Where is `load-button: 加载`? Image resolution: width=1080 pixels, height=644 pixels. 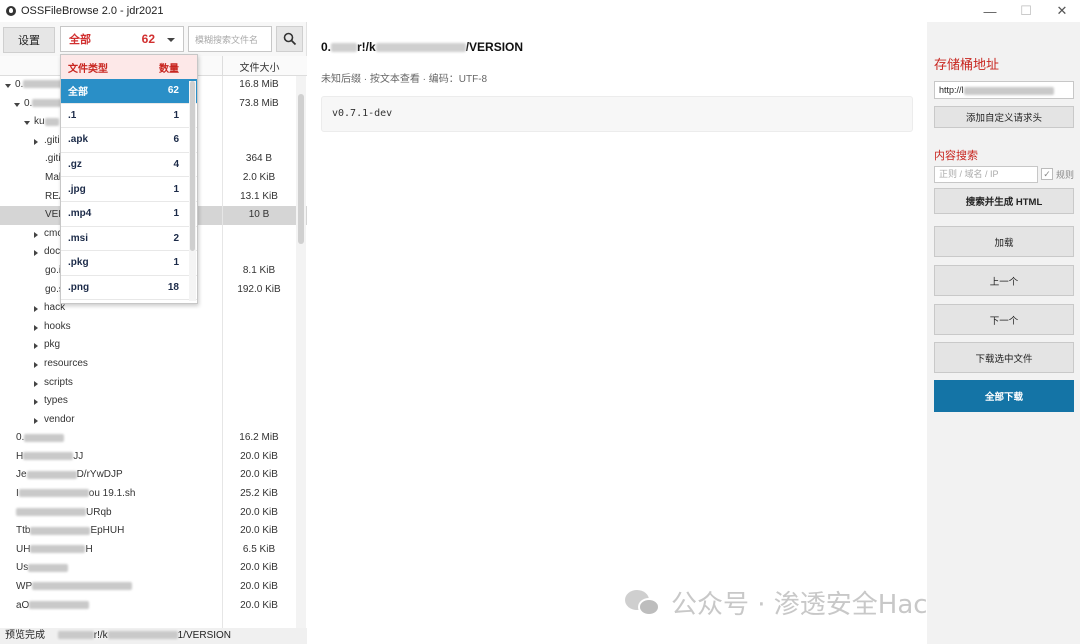
load-button: 加载 is located at coordinates (1004, 241).